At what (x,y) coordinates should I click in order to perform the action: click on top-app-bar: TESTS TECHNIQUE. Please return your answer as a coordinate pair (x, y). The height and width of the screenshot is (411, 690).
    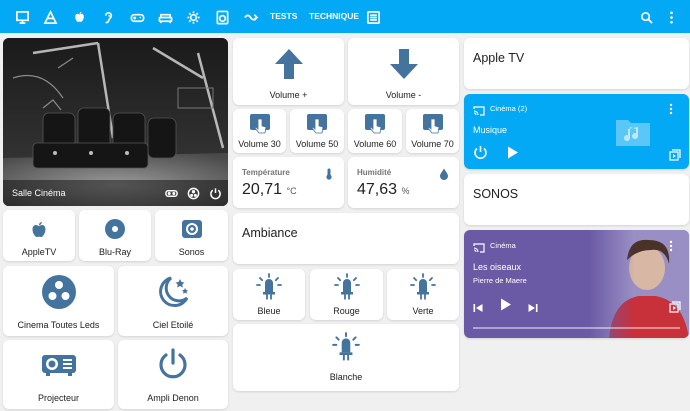
    Looking at the image, I should click on (345, 16).